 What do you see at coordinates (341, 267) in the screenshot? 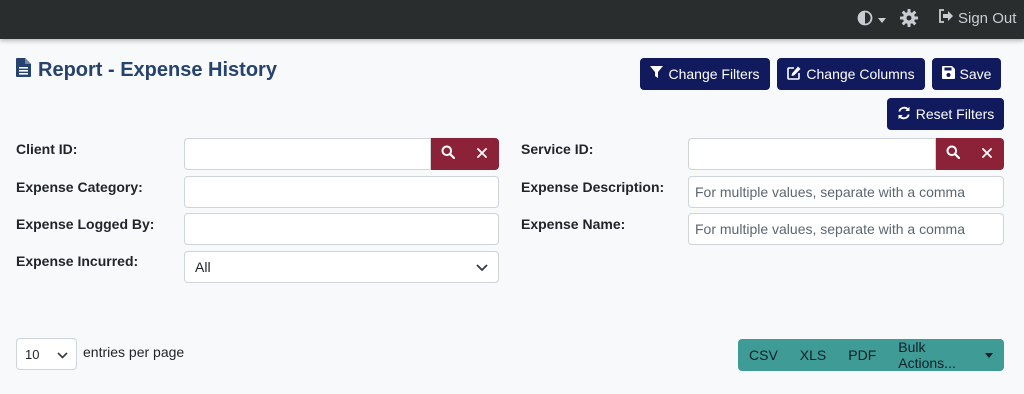
I see `expense-incurred-select: All` at bounding box center [341, 267].